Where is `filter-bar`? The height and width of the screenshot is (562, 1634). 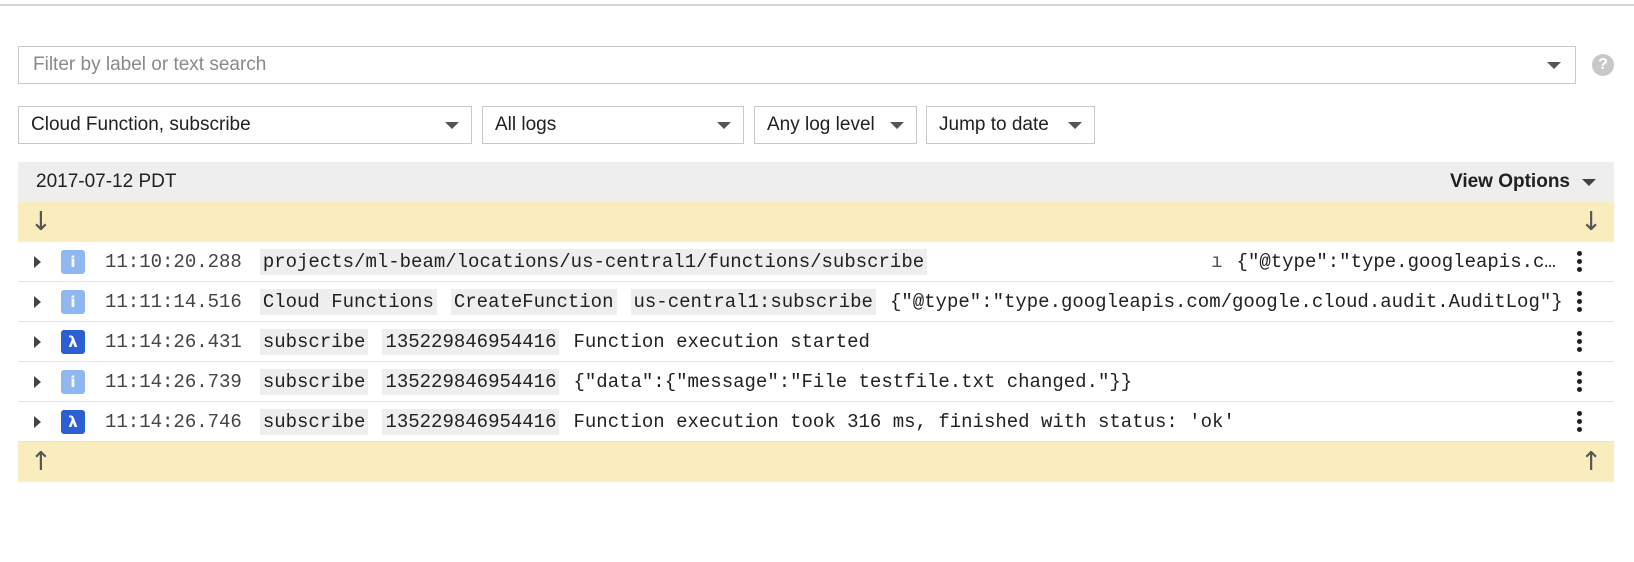
filter-bar is located at coordinates (797, 65).